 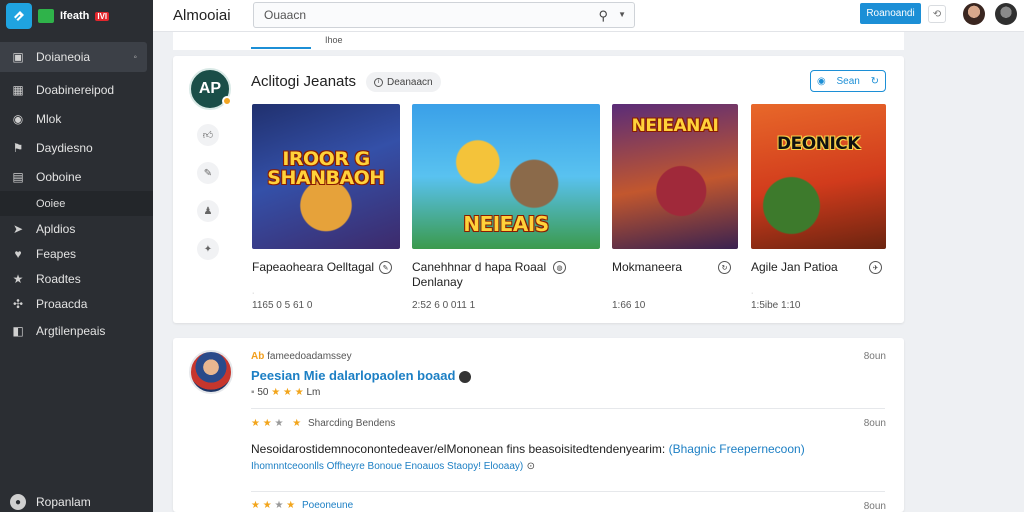 What do you see at coordinates (76, 16) in the screenshot?
I see `logo-row: Ifeath IVI` at bounding box center [76, 16].